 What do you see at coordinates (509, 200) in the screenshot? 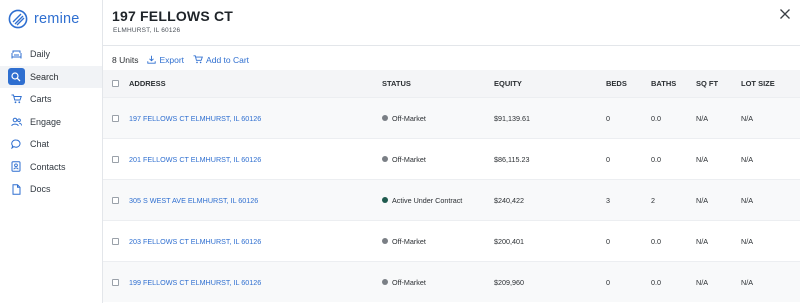
I see `equity-cell: $240,422` at bounding box center [509, 200].